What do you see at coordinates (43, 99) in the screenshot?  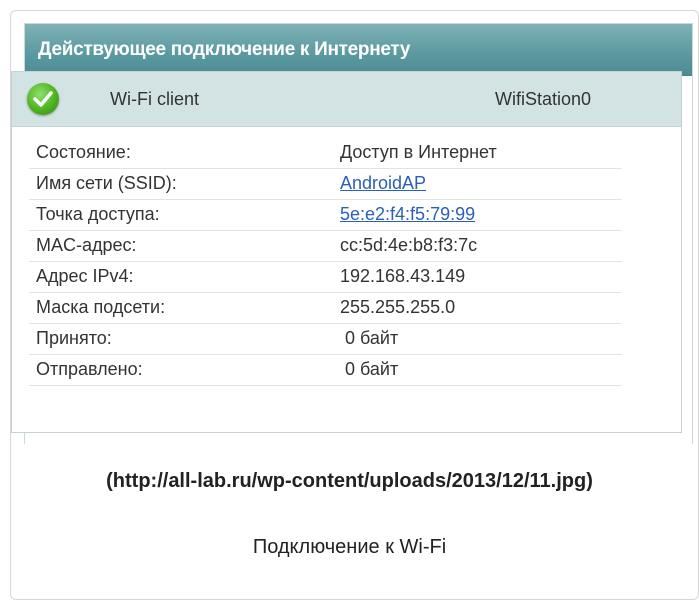 I see `check-icon` at bounding box center [43, 99].